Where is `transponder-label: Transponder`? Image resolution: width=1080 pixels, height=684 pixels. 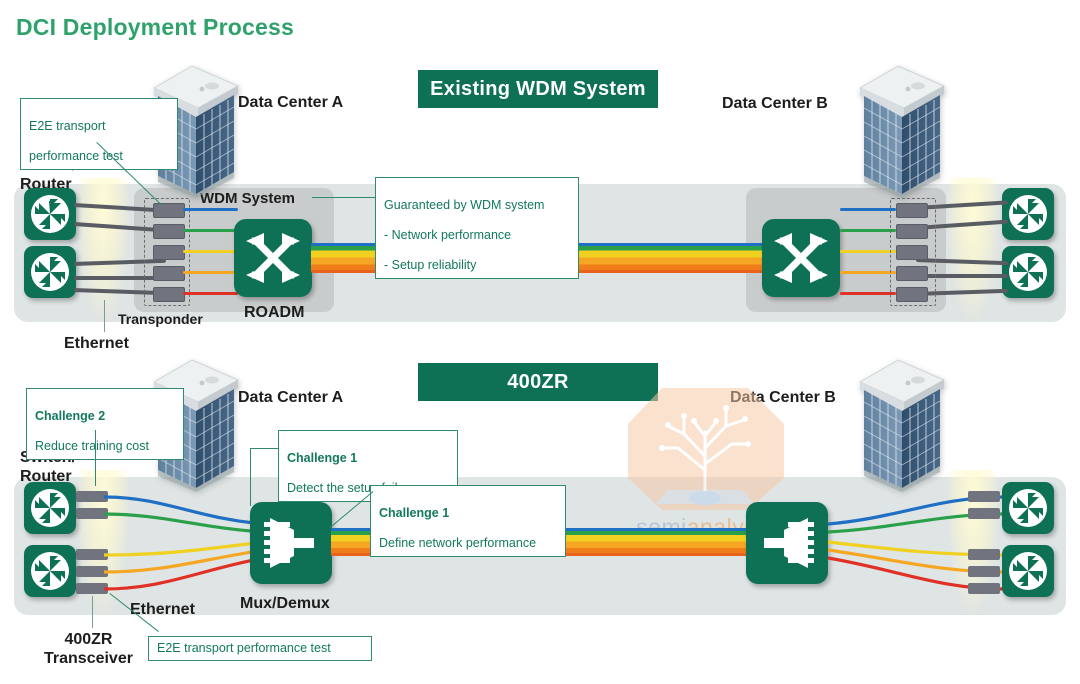 transponder-label: Transponder is located at coordinates (160, 319).